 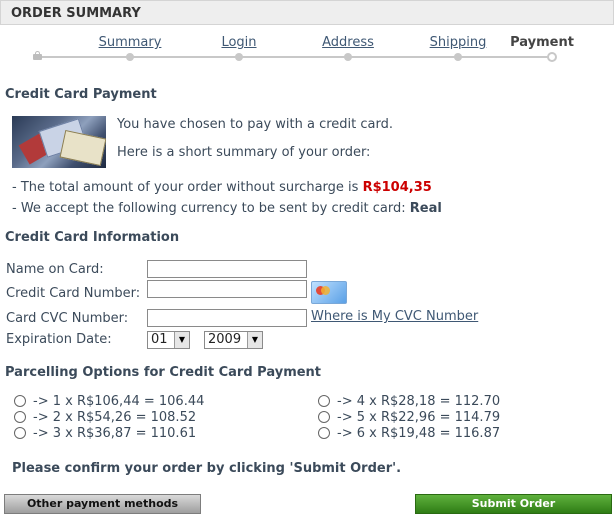 I want to click on other-payment-methods-button: Other payment methods, so click(x=102, y=504).